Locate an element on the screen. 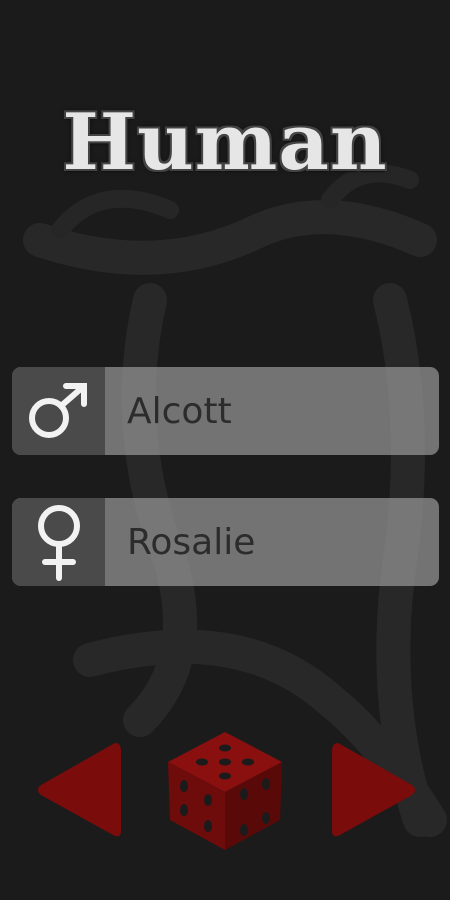 The height and width of the screenshot is (900, 450). page-title: Human is located at coordinates (225, 142).